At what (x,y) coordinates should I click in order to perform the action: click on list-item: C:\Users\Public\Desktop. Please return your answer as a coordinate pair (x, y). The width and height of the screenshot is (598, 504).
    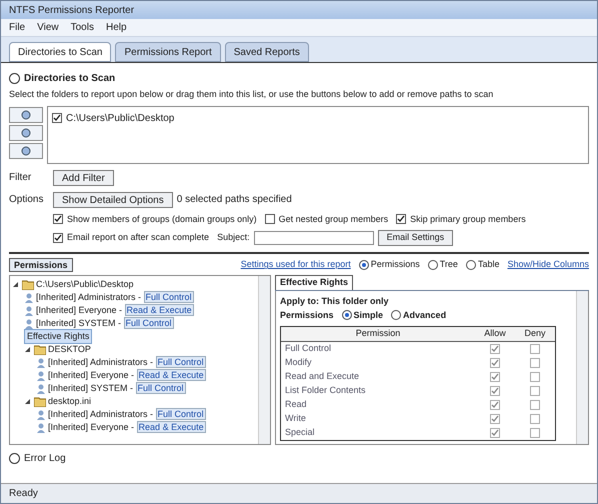
    Looking at the image, I should click on (120, 118).